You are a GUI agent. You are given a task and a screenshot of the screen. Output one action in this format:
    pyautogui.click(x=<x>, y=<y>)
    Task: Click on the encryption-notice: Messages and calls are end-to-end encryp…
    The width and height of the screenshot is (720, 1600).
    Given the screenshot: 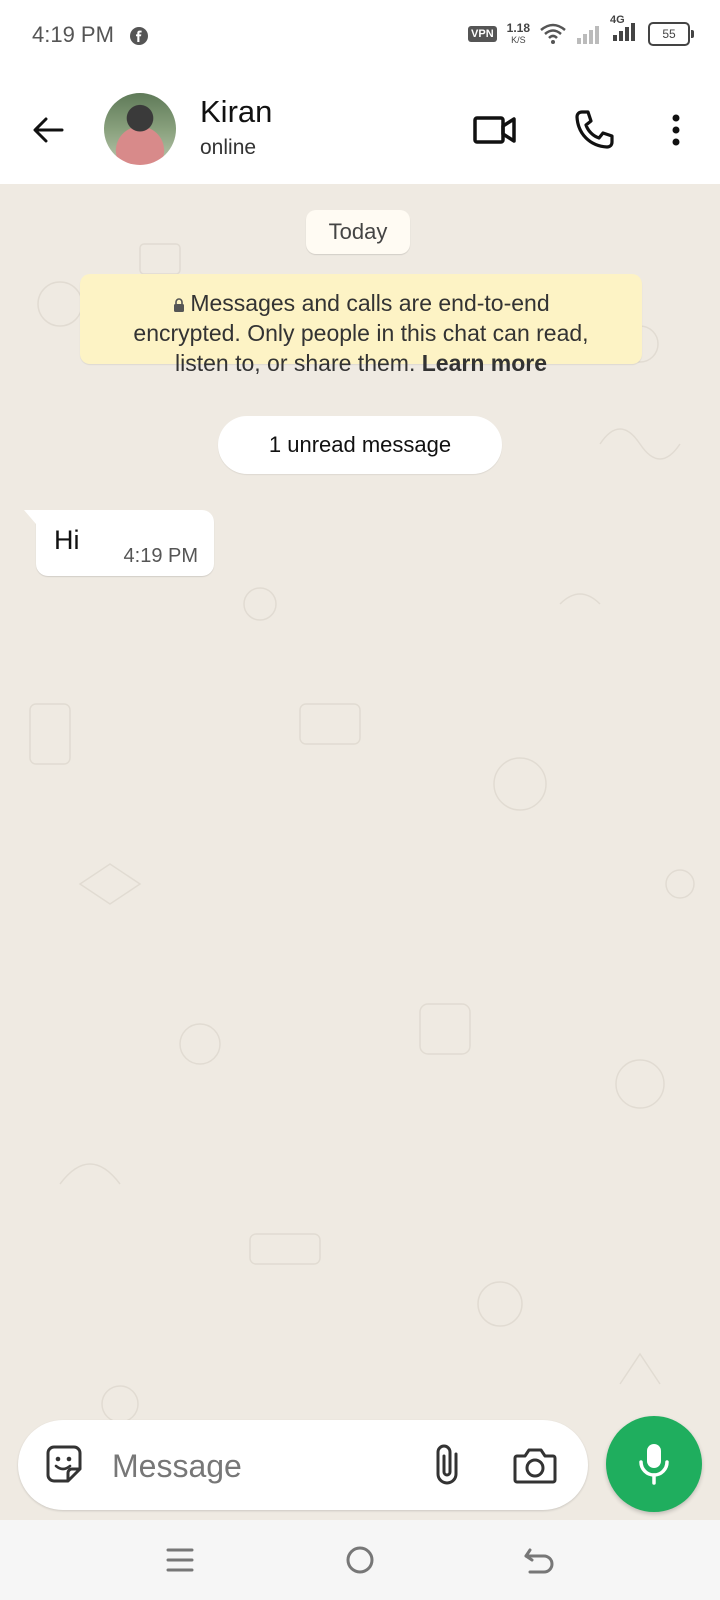 What is the action you would take?
    pyautogui.click(x=361, y=325)
    